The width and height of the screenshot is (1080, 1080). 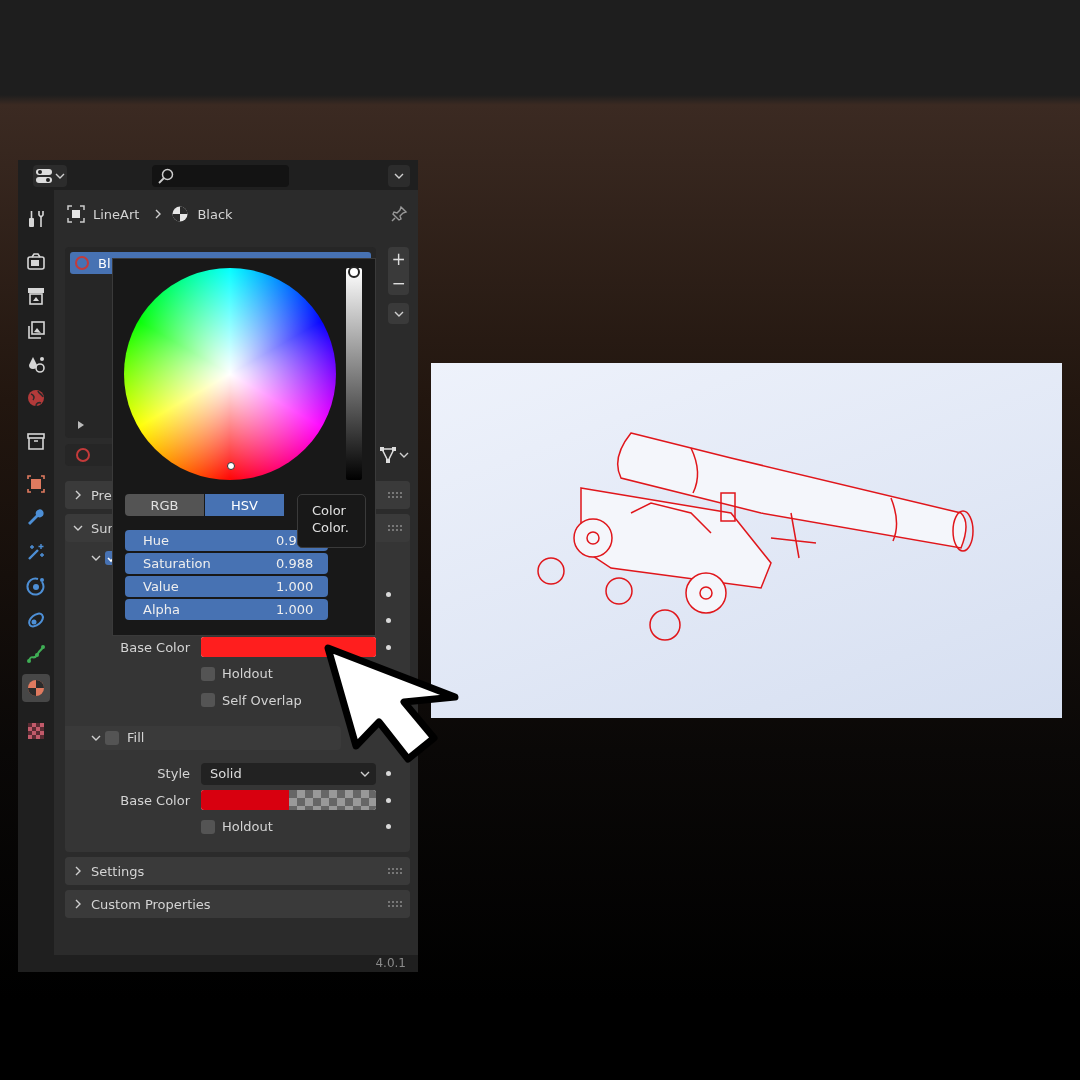 What do you see at coordinates (116, 214) in the screenshot?
I see `breadcrumb-label: LineArt` at bounding box center [116, 214].